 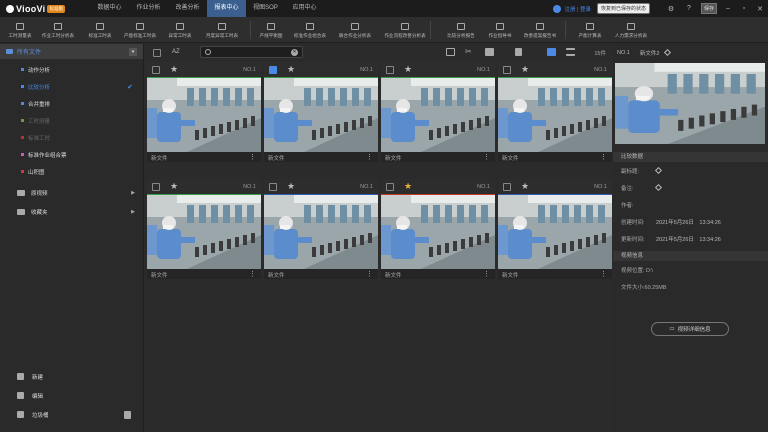 I want to click on toolbar-report-12: 改善提案报告书, so click(x=540, y=30).